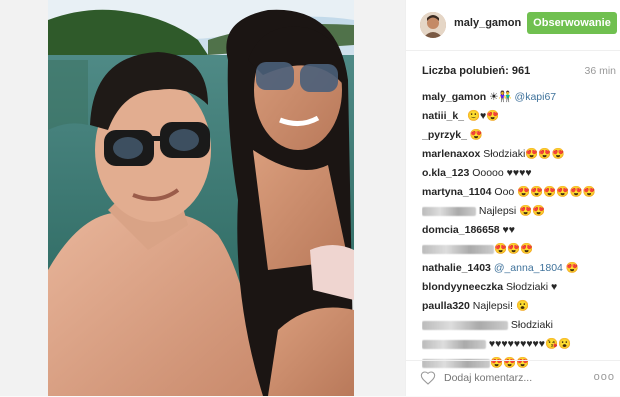 The image size is (620, 397). I want to click on comment-text: ♥♥♥♥♥♥♥♥♥😘😮, so click(529, 344).